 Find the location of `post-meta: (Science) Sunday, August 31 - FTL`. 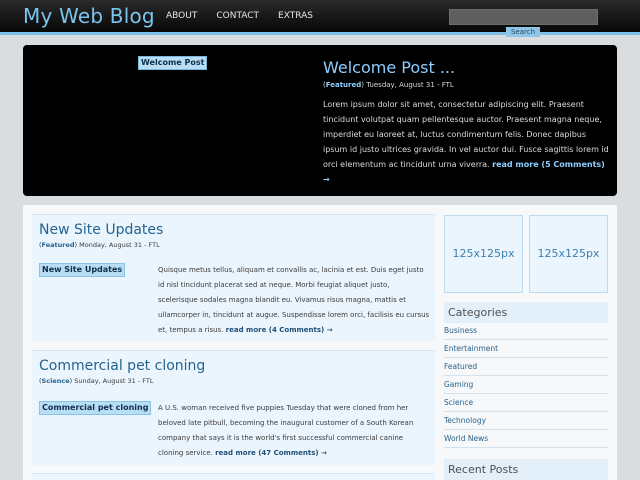

post-meta: (Science) Sunday, August 31 - FTL is located at coordinates (96, 381).